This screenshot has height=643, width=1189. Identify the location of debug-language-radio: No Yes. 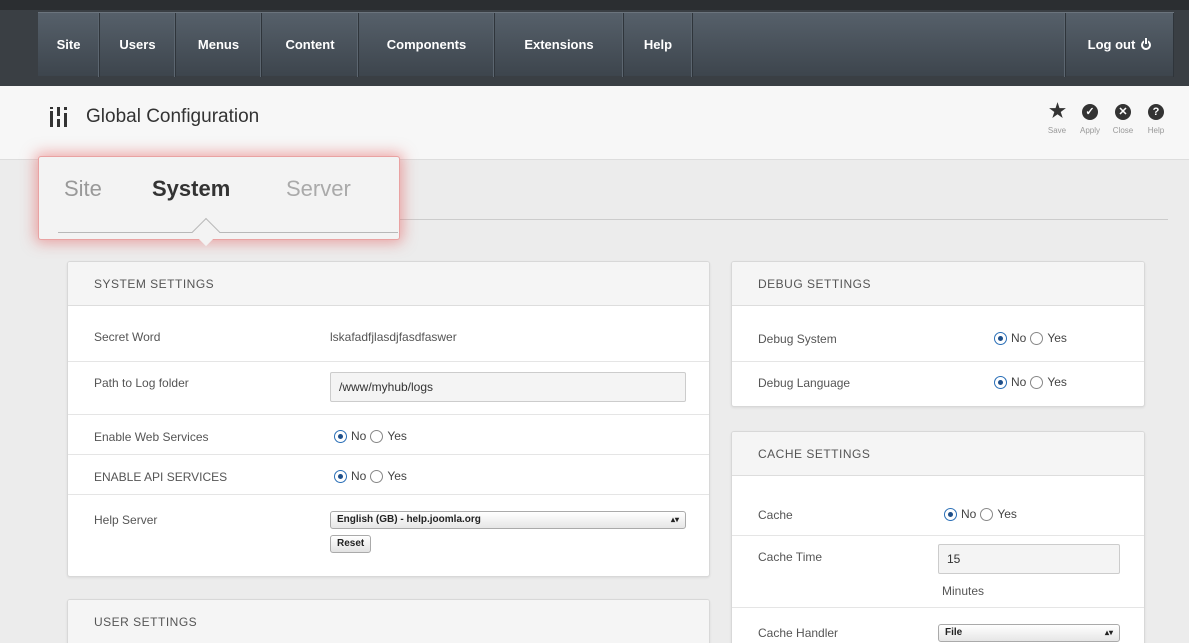
(1032, 382).